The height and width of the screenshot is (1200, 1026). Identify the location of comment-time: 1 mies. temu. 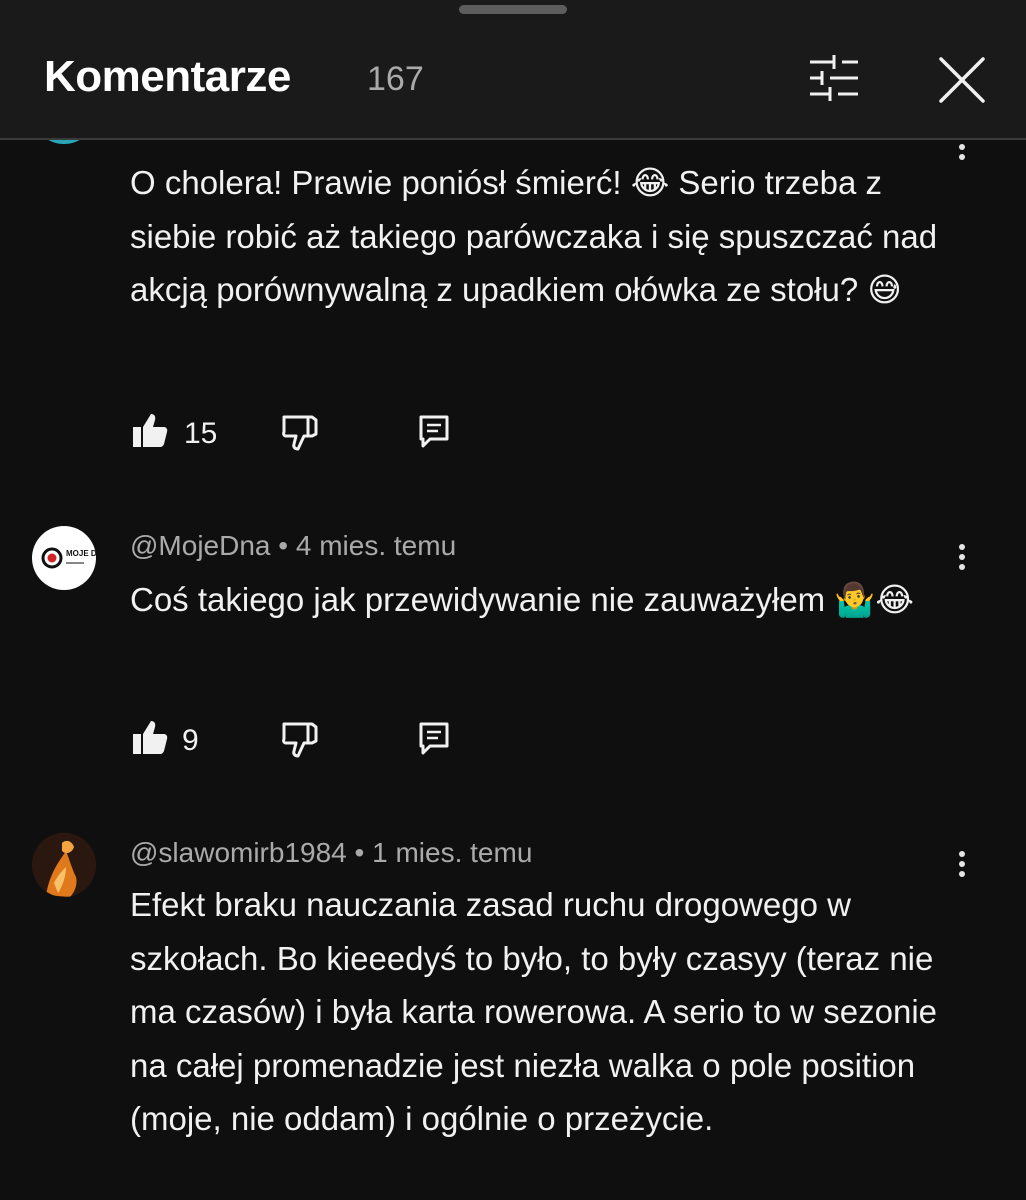
(452, 852).